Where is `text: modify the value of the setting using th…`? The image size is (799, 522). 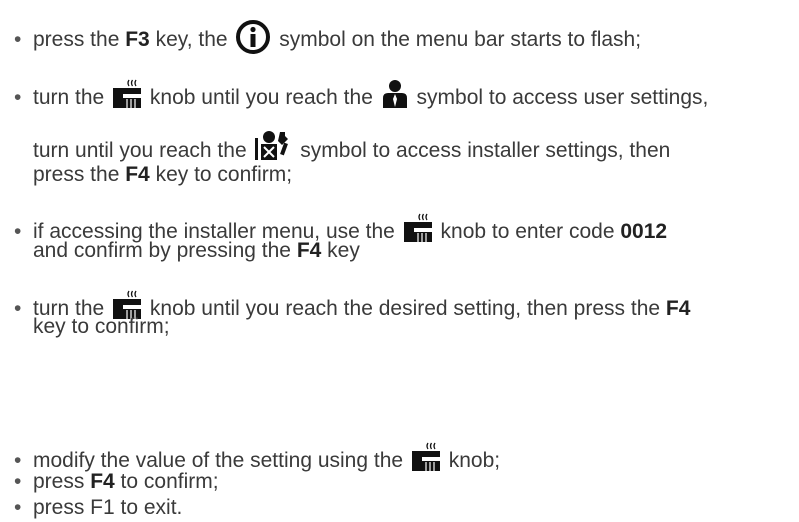 text: modify the value of the setting using th… is located at coordinates (221, 460).